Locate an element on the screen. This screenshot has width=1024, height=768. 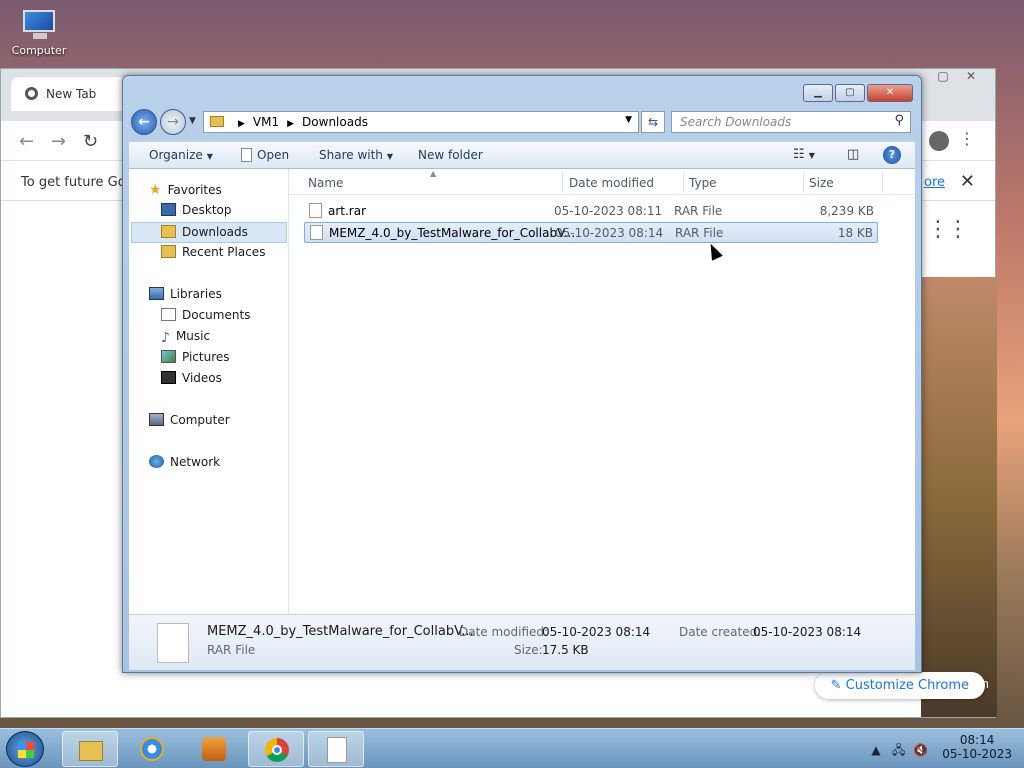
close-icon: ✕ is located at coordinates (971, 76).